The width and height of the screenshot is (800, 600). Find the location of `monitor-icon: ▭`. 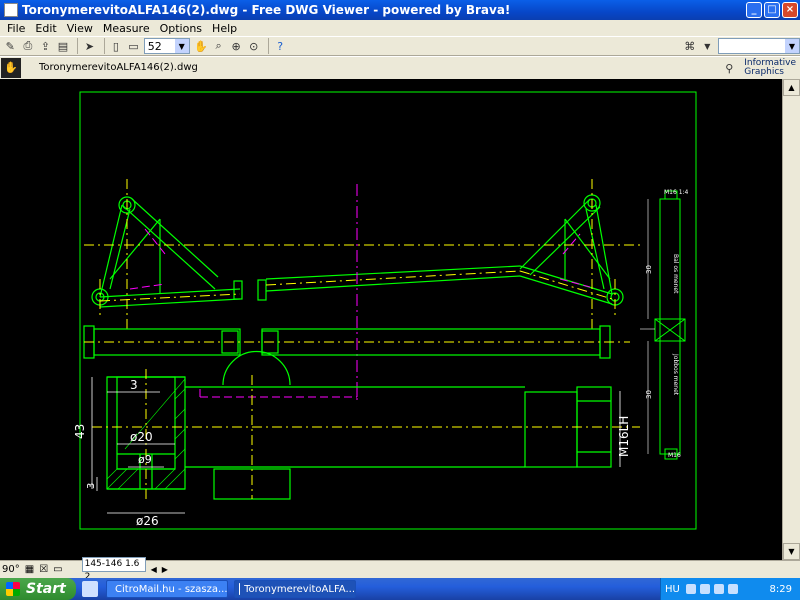

monitor-icon: ▭ is located at coordinates (57, 569).